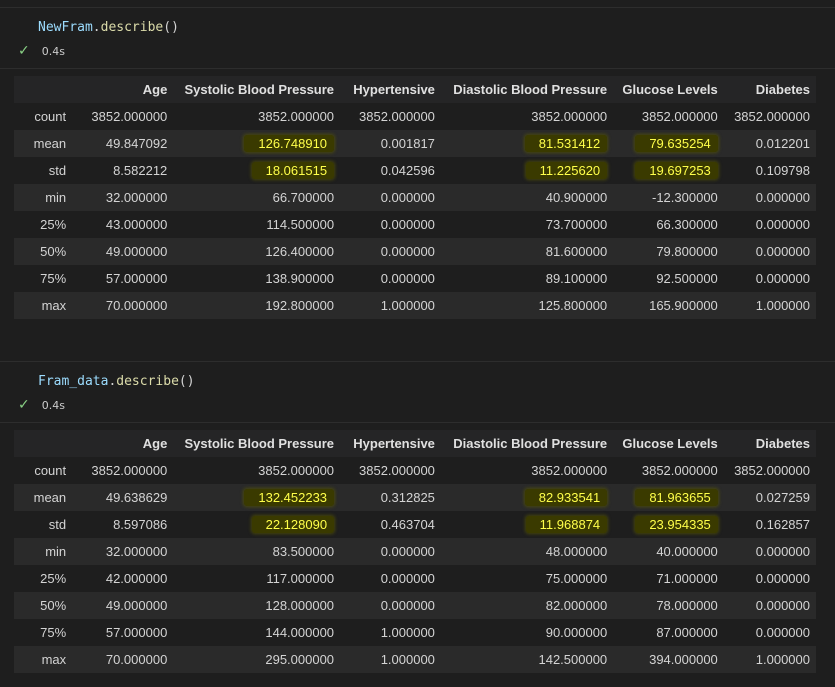  What do you see at coordinates (668, 224) in the screenshot?
I see `table-cell: 66.300000` at bounding box center [668, 224].